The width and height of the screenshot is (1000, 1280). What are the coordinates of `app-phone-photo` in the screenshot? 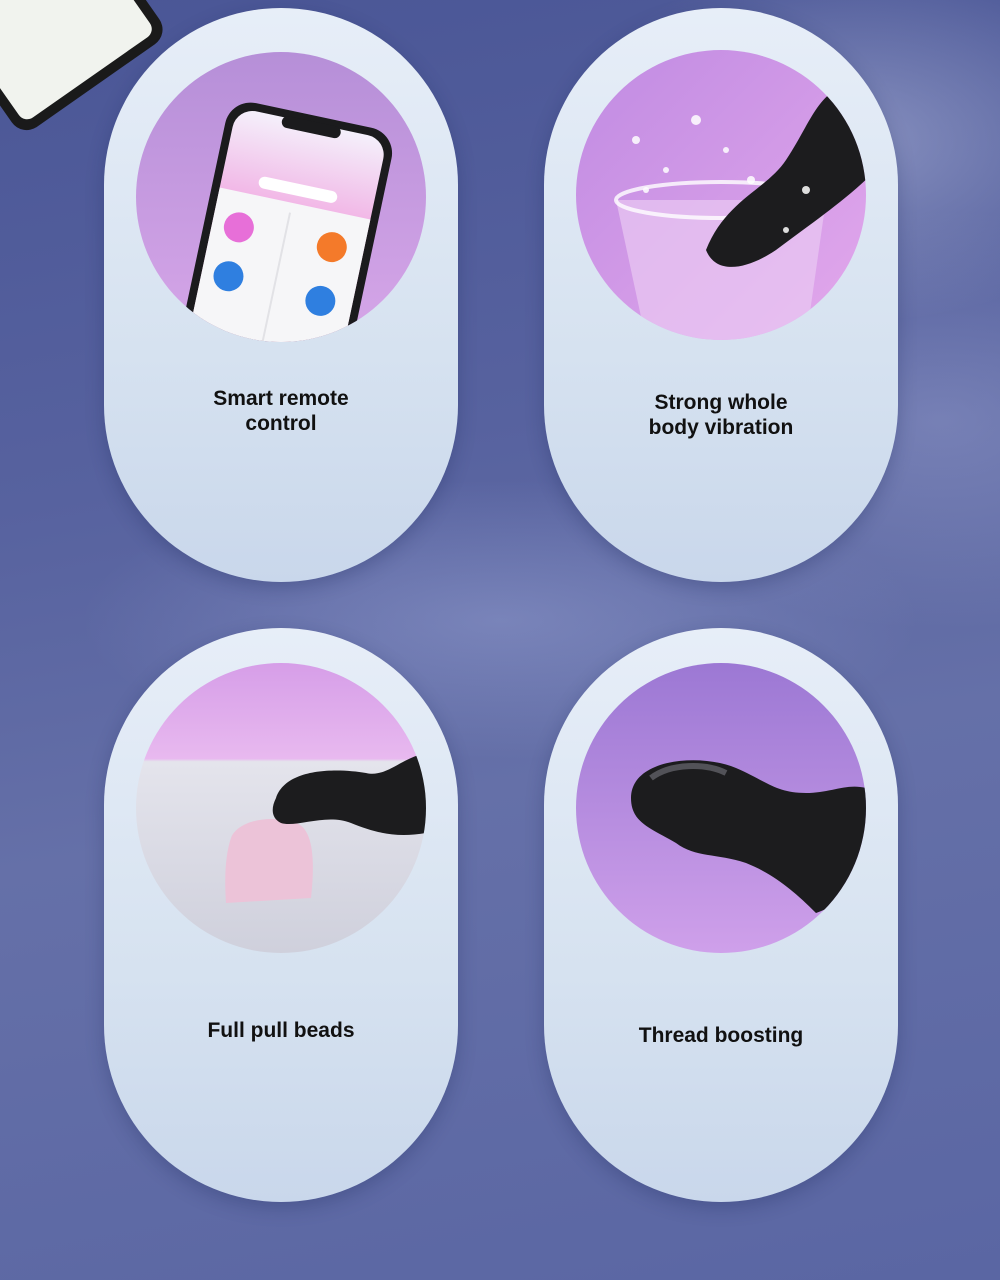 It's located at (281, 197).